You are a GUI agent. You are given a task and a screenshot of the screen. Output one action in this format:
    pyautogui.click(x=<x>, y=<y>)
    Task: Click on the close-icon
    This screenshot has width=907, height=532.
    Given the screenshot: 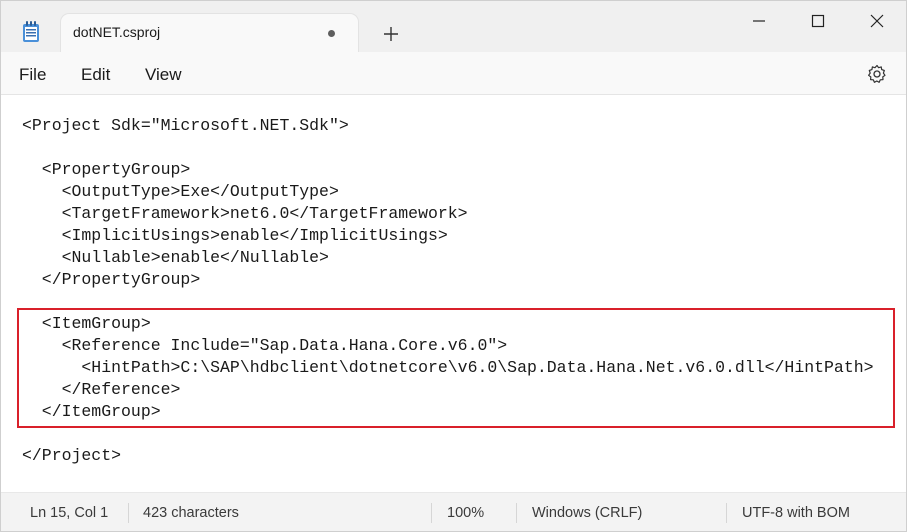 What is the action you would take?
    pyautogui.click(x=877, y=21)
    